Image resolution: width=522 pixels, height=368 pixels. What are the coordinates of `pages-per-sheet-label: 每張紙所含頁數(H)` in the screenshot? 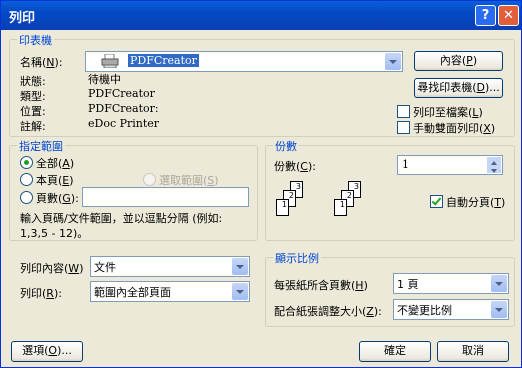 It's located at (321, 285).